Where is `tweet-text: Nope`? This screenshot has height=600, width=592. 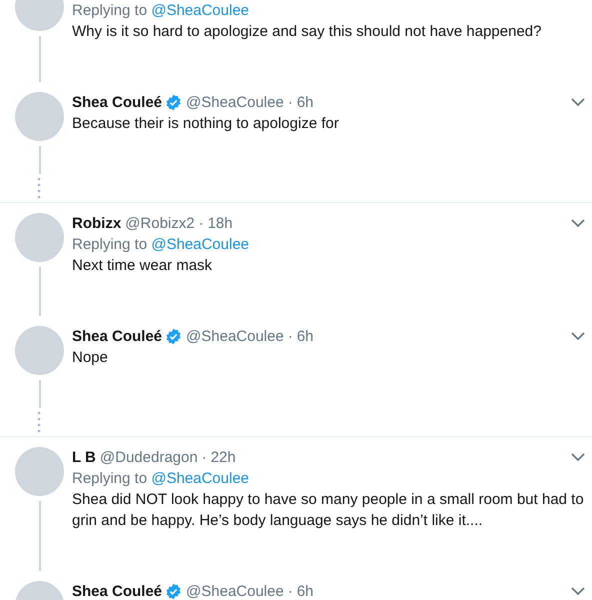 tweet-text: Nope is located at coordinates (90, 358).